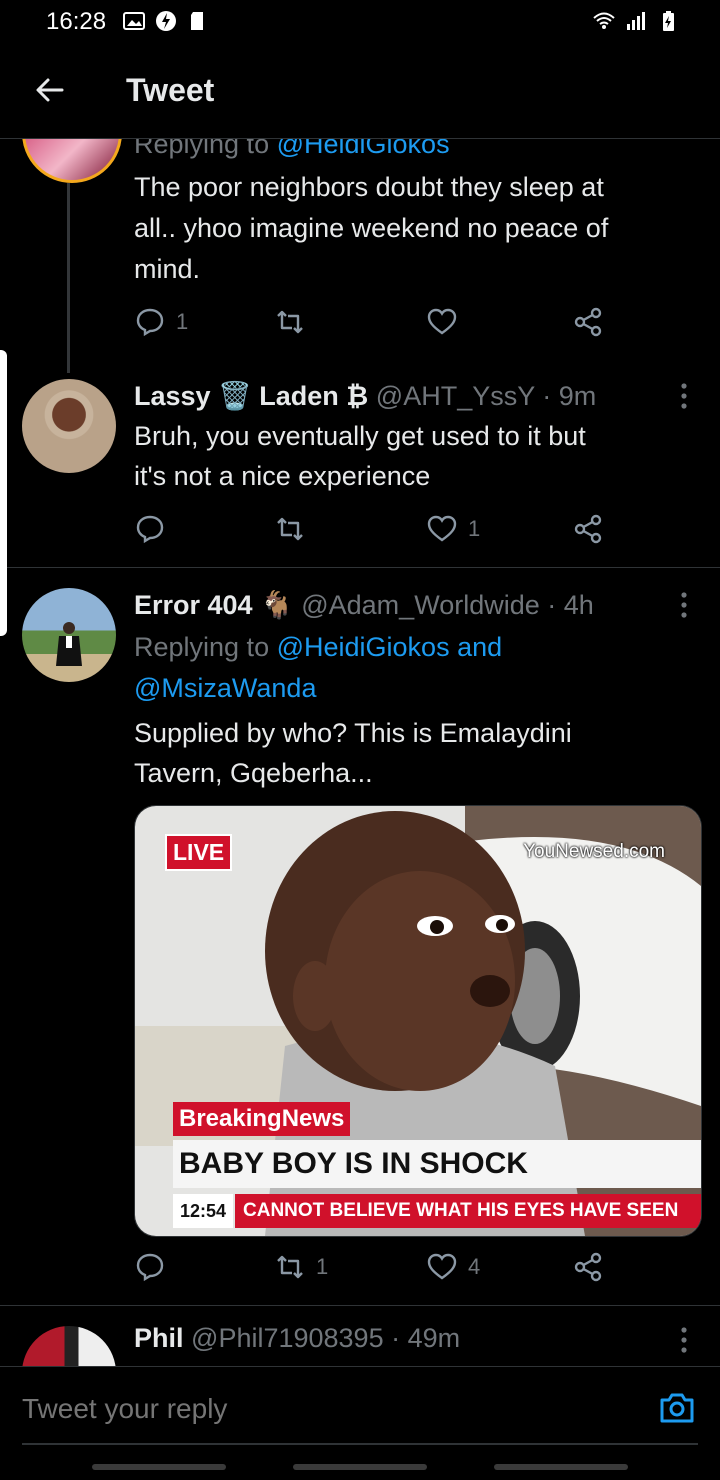 The height and width of the screenshot is (1480, 720). I want to click on edge-panel-handle, so click(3, 493).